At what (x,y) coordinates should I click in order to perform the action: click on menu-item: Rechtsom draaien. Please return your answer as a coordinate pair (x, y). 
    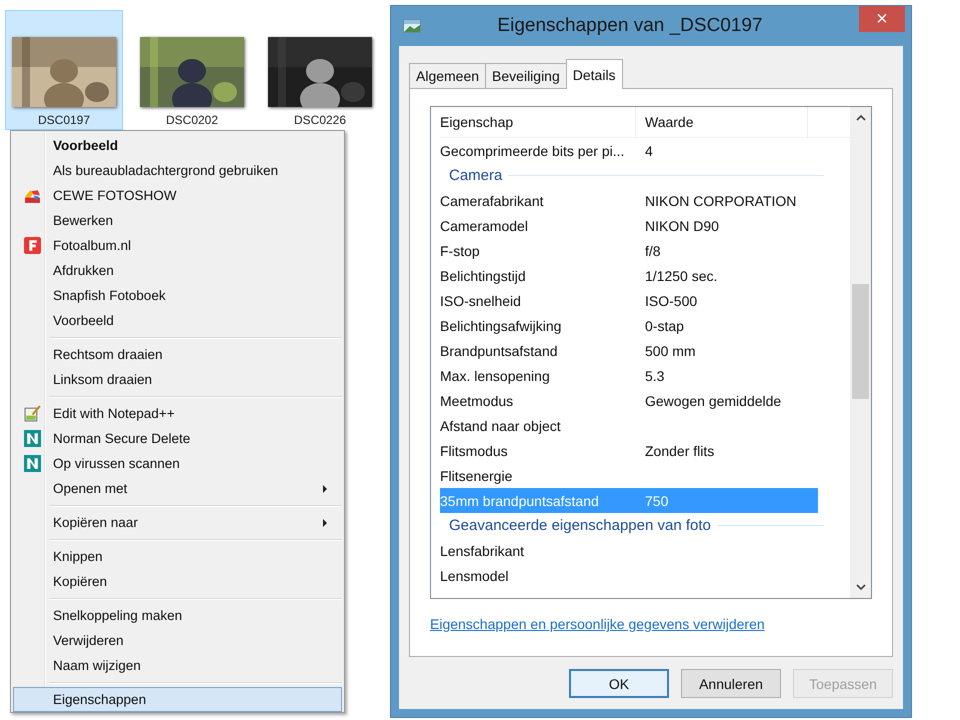
    Looking at the image, I should click on (177, 354).